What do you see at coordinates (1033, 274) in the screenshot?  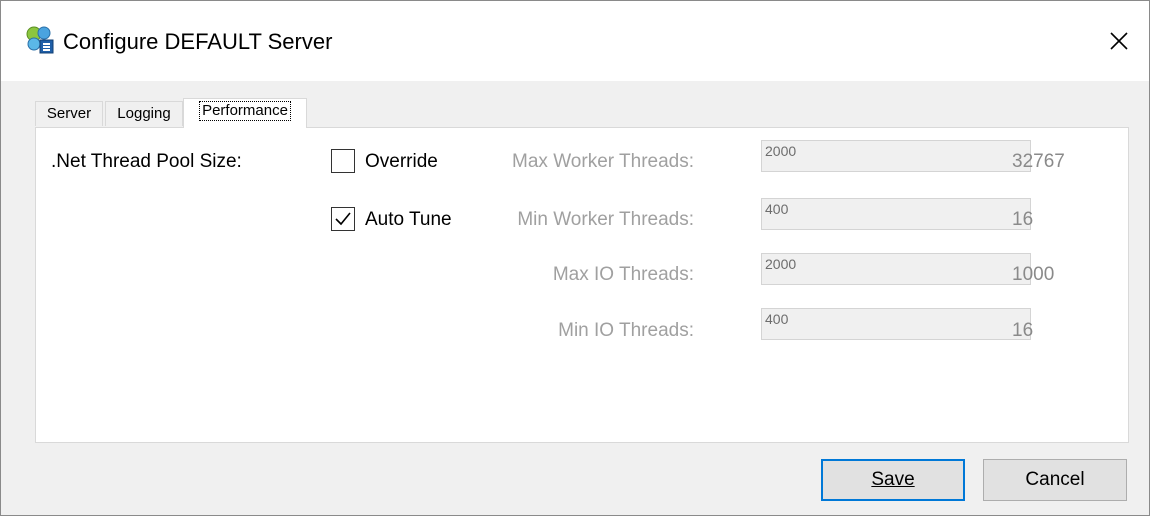 I see `max-io-threads-limit: 1000` at bounding box center [1033, 274].